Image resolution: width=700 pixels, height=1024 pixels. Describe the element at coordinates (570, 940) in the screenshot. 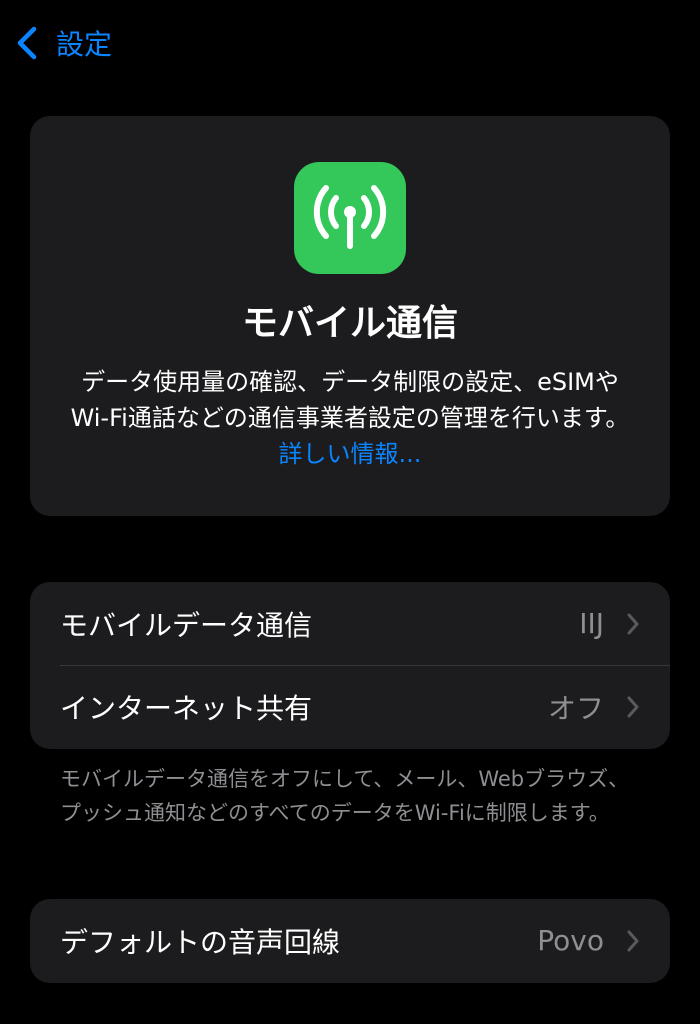

I see `row-value: Povo` at that location.